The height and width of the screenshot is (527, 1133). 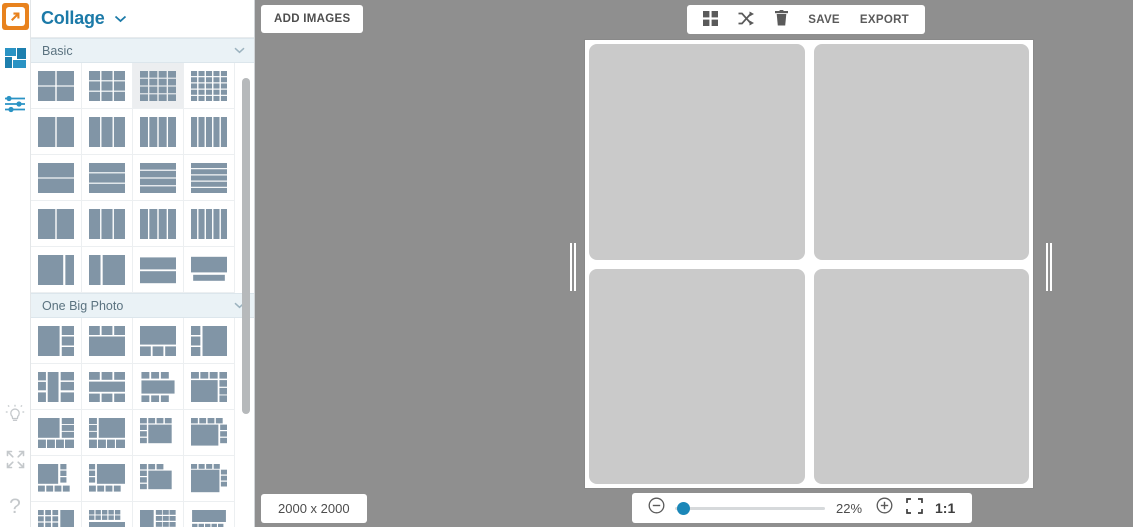 I want to click on canvas-size-chip: 2000 x 2000, so click(x=314, y=508).